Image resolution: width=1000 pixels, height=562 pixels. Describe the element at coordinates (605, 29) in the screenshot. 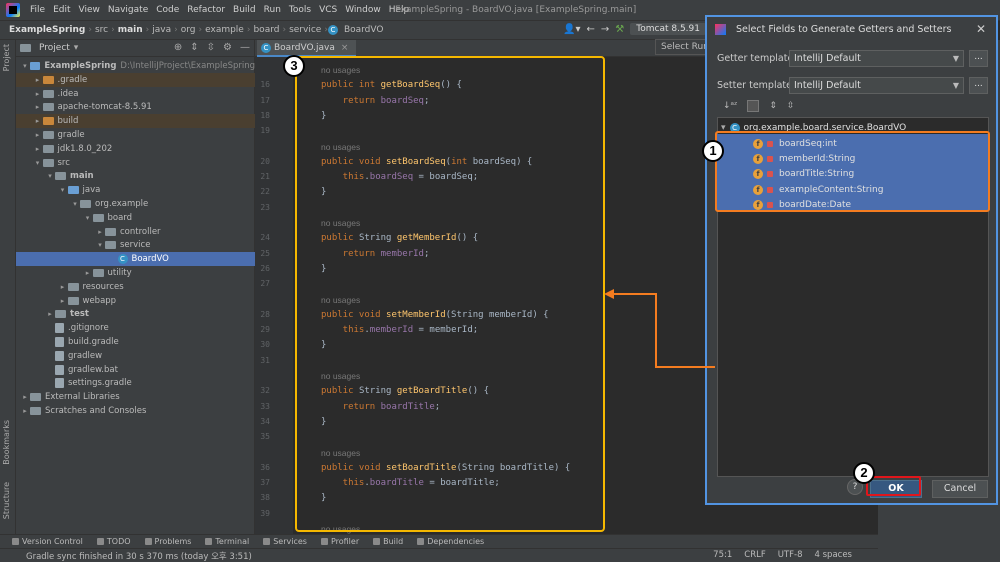

I see `forward-icon: →` at that location.